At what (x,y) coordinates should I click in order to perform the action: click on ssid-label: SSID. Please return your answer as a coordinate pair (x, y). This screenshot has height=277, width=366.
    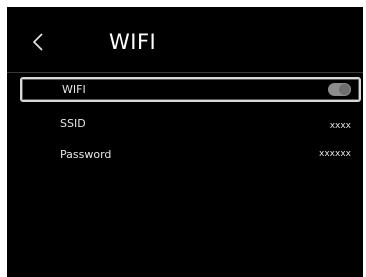
    Looking at the image, I should click on (73, 123).